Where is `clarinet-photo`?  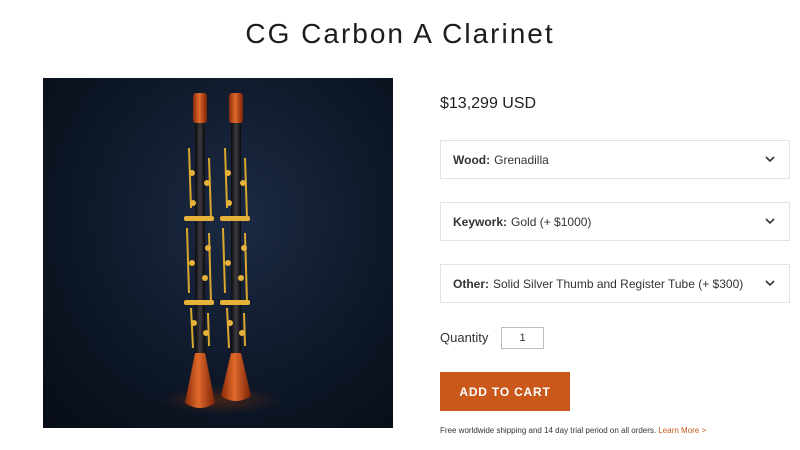
clarinet-photo is located at coordinates (221, 253).